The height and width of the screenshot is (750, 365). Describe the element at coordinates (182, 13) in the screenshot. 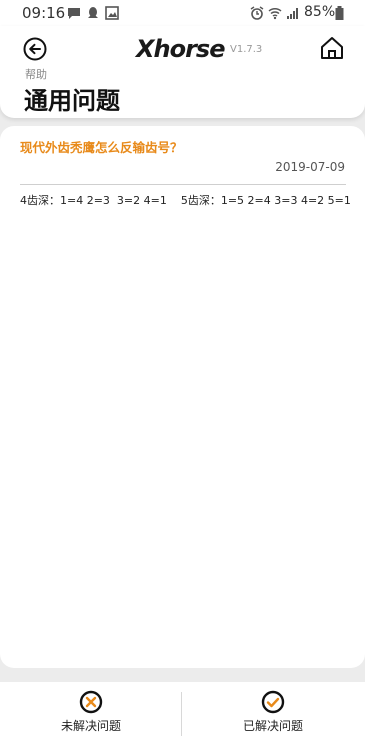

I see `status-bar: 09:16 85%` at that location.